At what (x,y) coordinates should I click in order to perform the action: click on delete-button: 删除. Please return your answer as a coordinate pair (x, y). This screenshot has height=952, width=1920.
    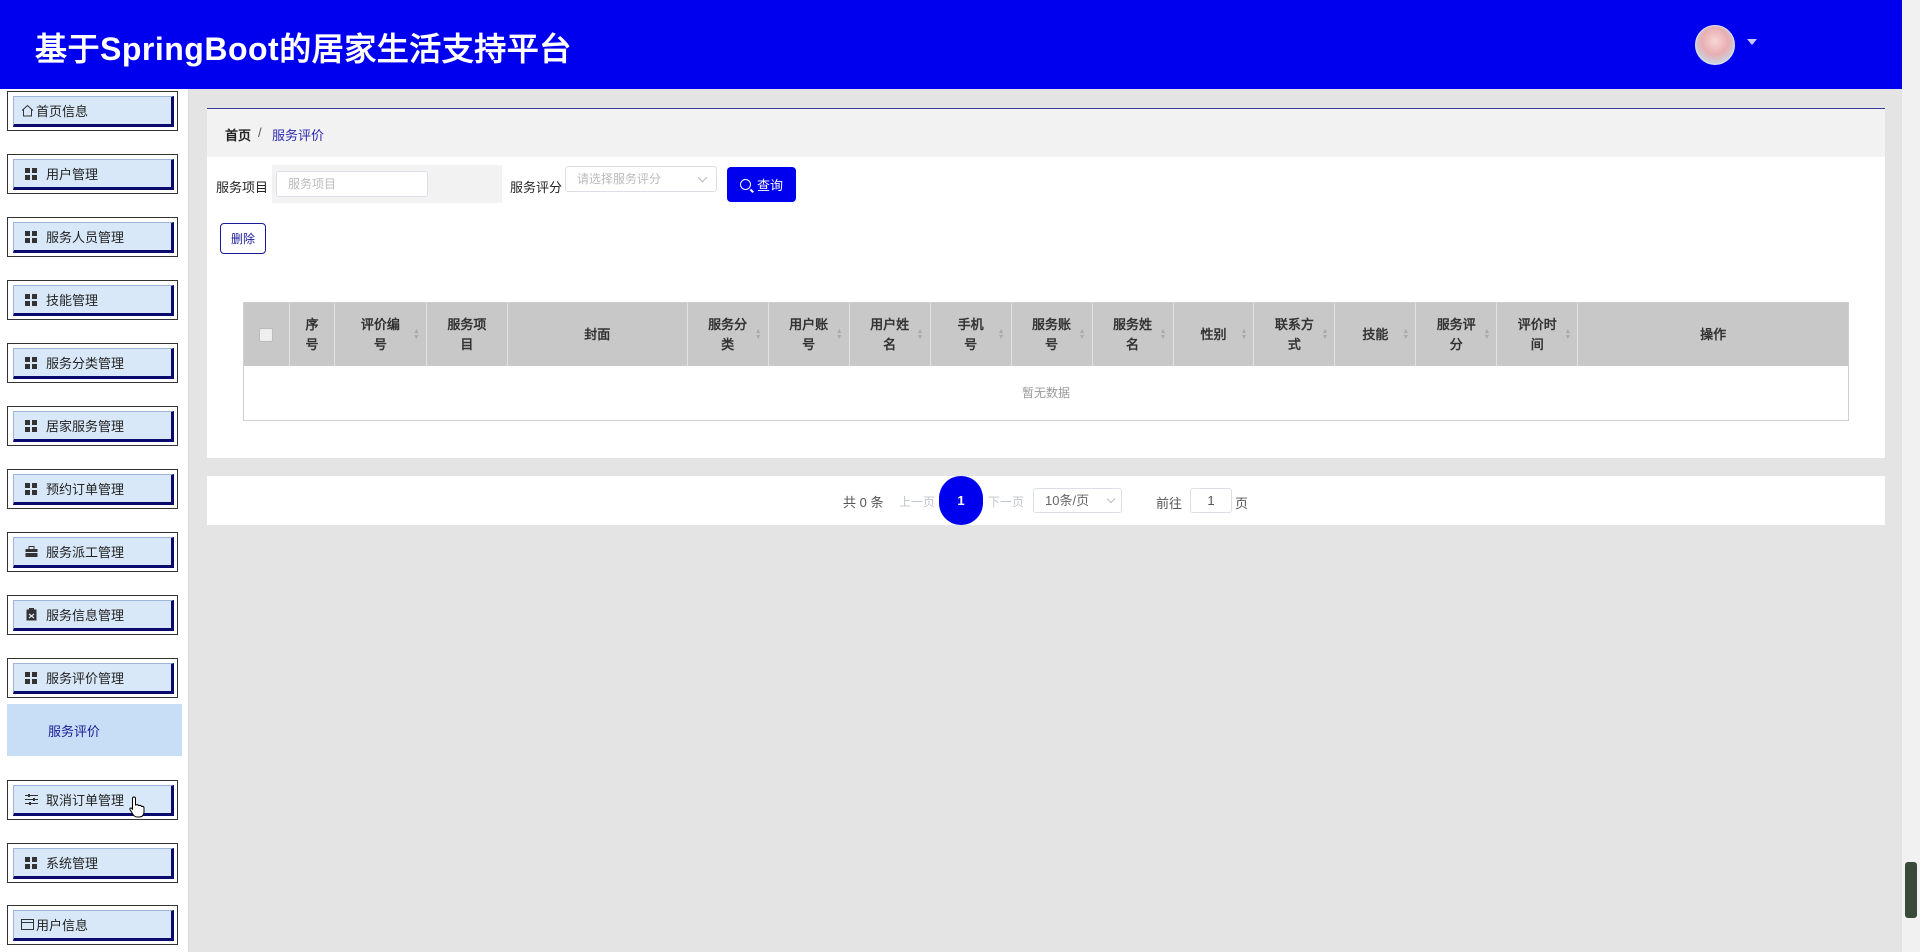
    Looking at the image, I should click on (243, 238).